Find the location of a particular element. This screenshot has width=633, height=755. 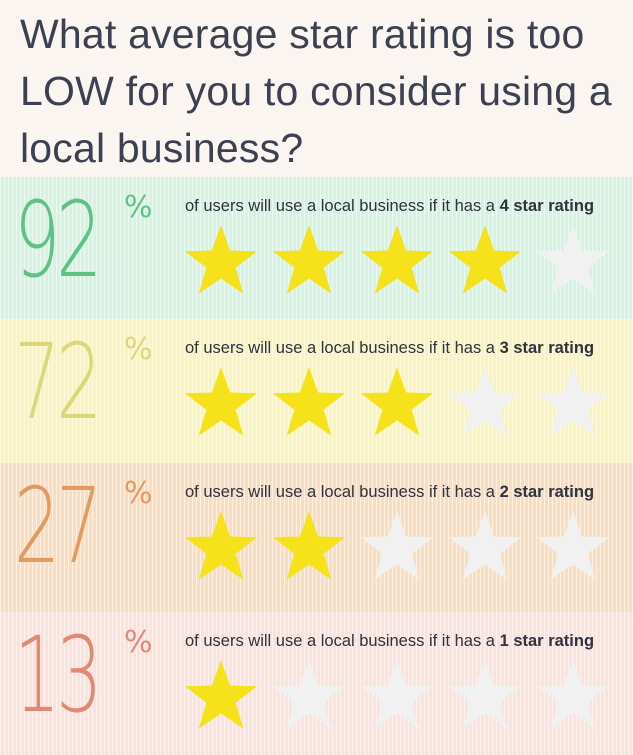

percent-value: 72 is located at coordinates (58, 382).